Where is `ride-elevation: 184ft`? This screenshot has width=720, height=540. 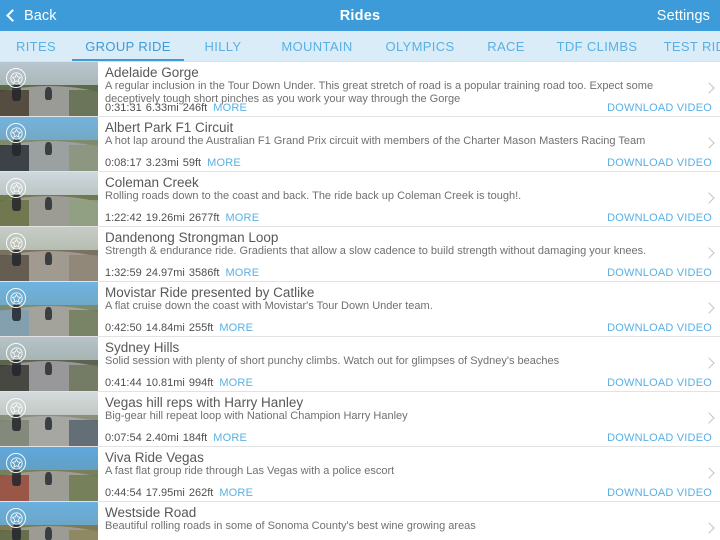
ride-elevation: 184ft is located at coordinates (195, 438).